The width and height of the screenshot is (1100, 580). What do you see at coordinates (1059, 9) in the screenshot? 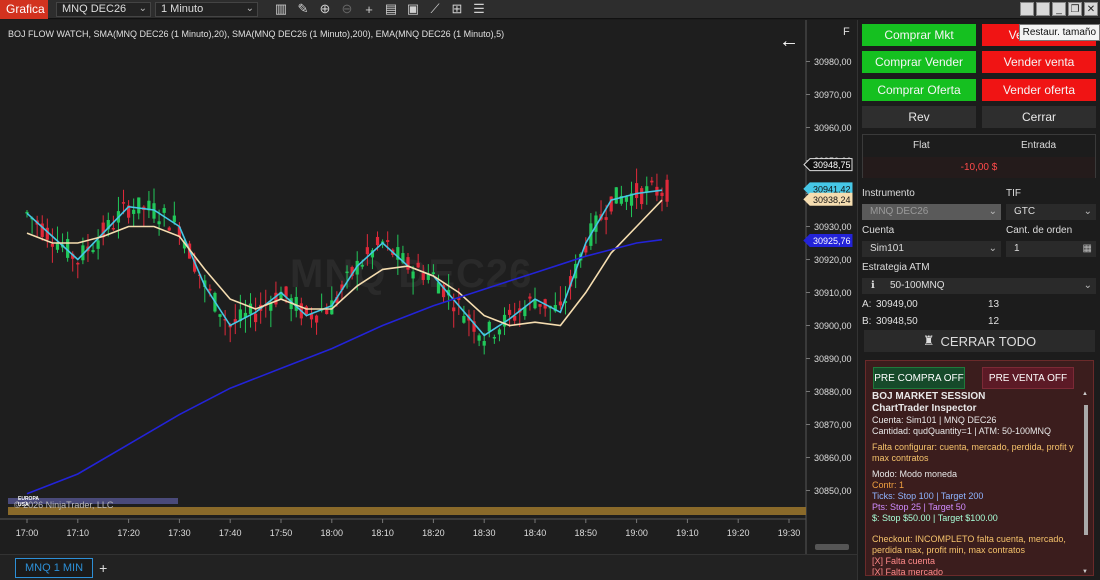
I see `minimize-icon: _` at bounding box center [1059, 9].